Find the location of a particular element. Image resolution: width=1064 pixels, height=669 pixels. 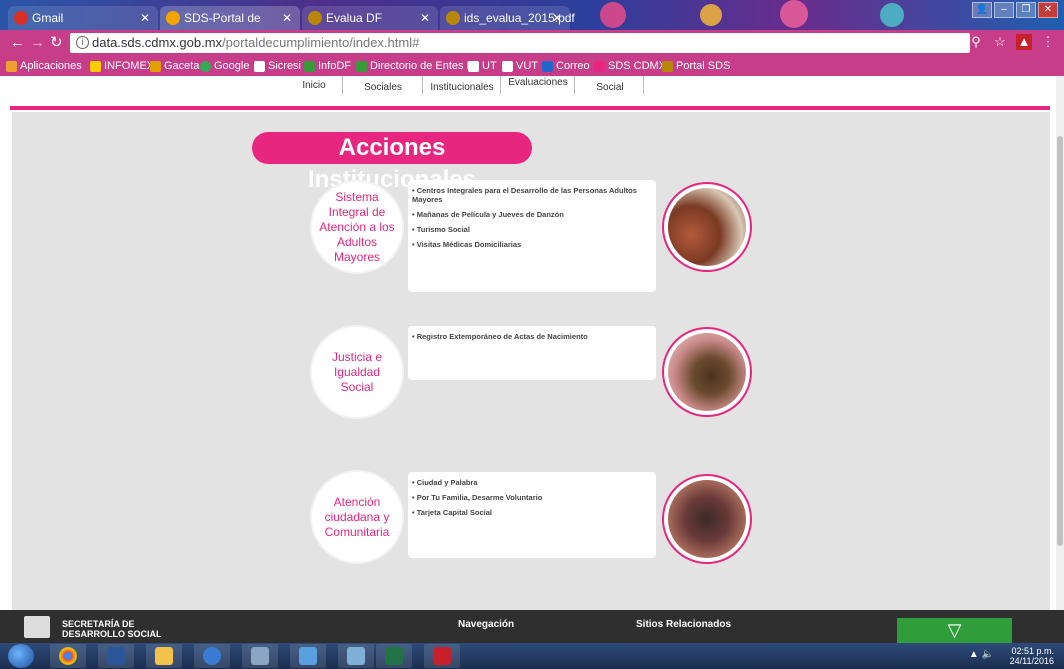

list-item: • Turismo Social is located at coordinates (532, 229).